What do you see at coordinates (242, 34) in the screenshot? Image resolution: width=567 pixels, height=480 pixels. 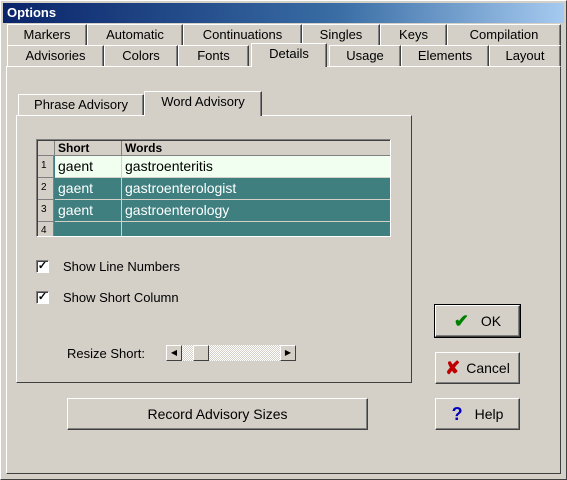 I see `tab-continuations: Continuations` at bounding box center [242, 34].